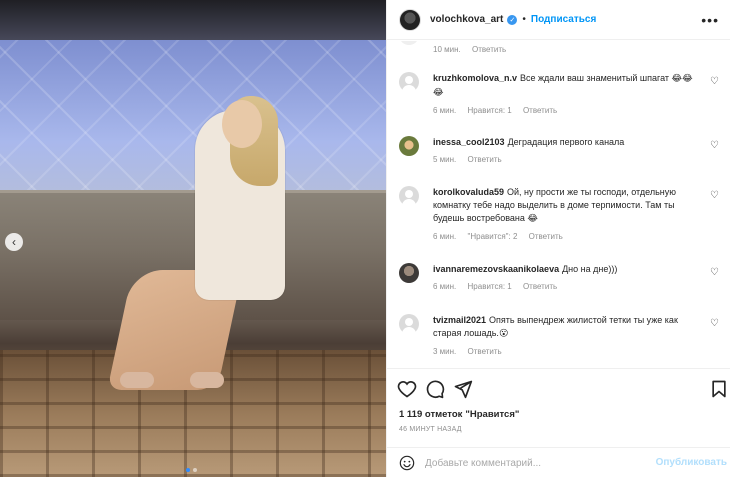  Describe the element at coordinates (595, 78) in the screenshot. I see `comment-text: Все ждали ваш знаменитый шпагат` at that location.